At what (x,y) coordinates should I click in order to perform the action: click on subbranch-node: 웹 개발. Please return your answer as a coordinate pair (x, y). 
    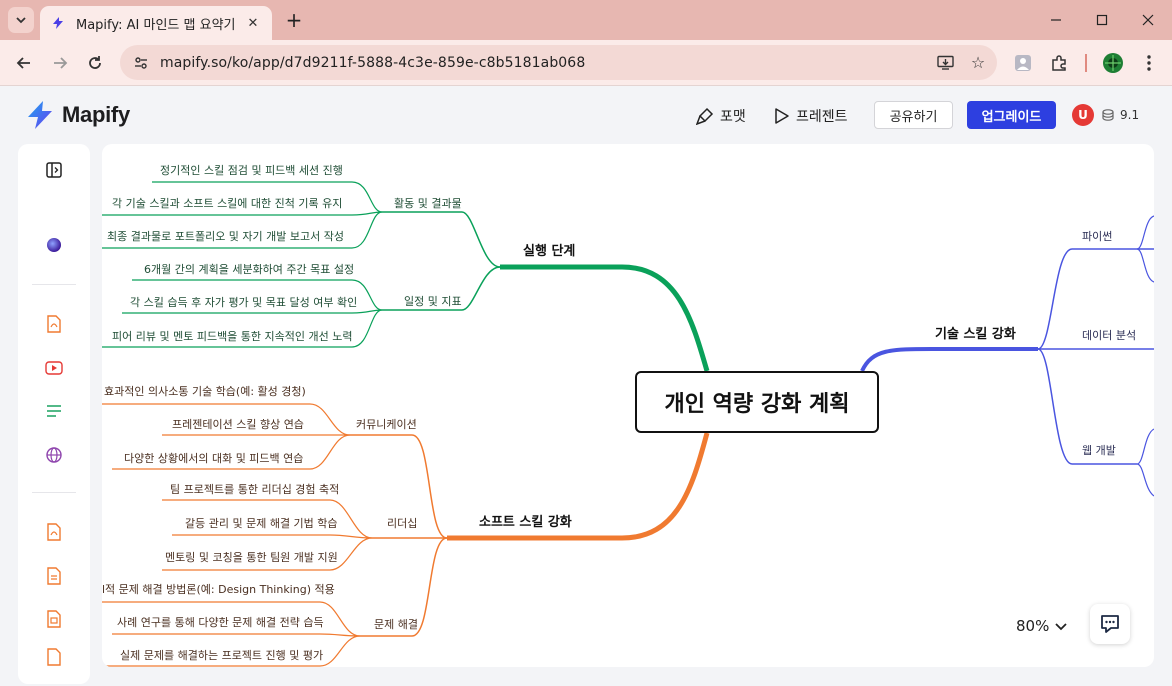
    Looking at the image, I should click on (1099, 451).